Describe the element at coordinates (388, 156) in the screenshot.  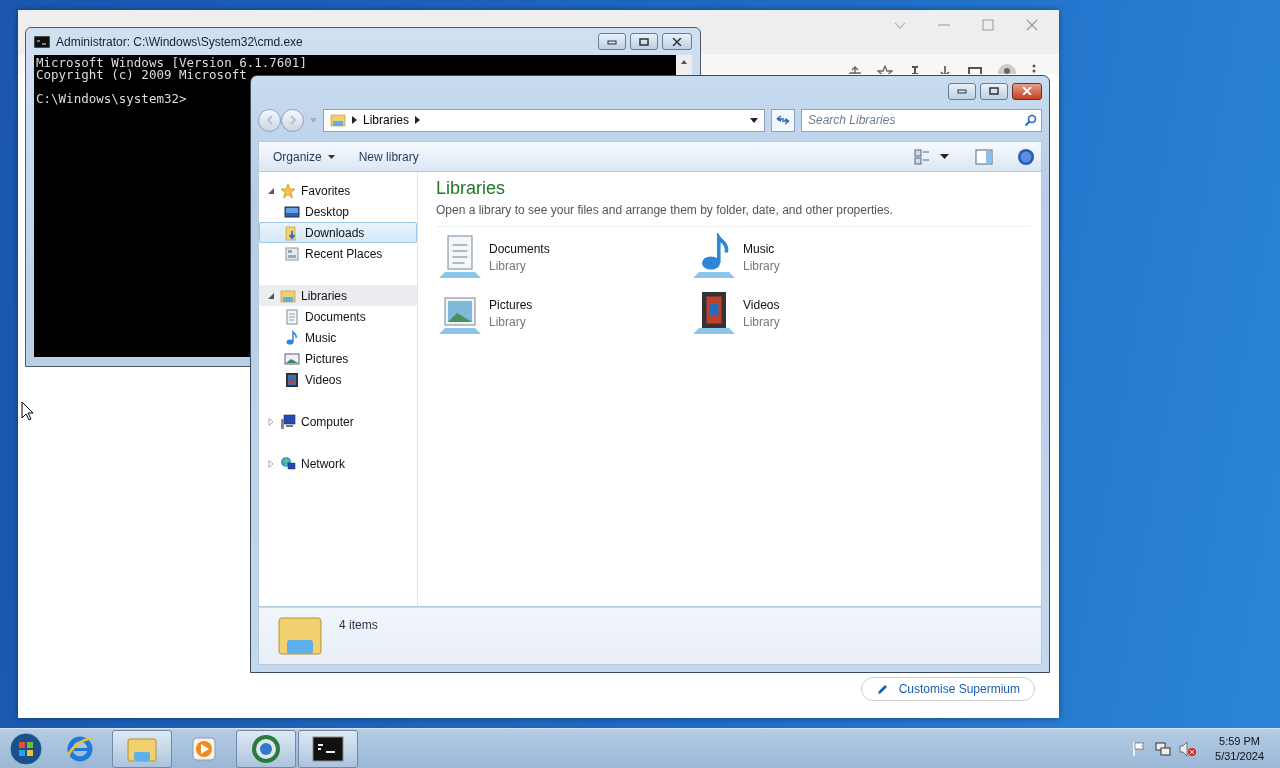
I see `toolbar-button: New library` at that location.